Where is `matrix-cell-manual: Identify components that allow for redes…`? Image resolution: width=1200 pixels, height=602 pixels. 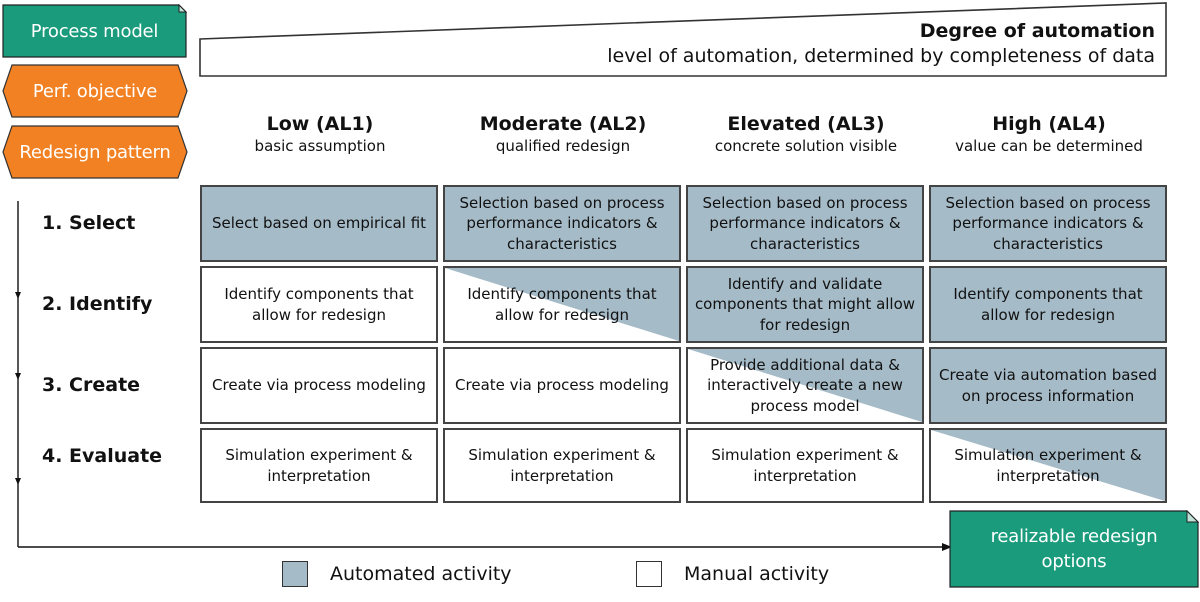 matrix-cell-manual: Identify components that allow for redes… is located at coordinates (319, 304).